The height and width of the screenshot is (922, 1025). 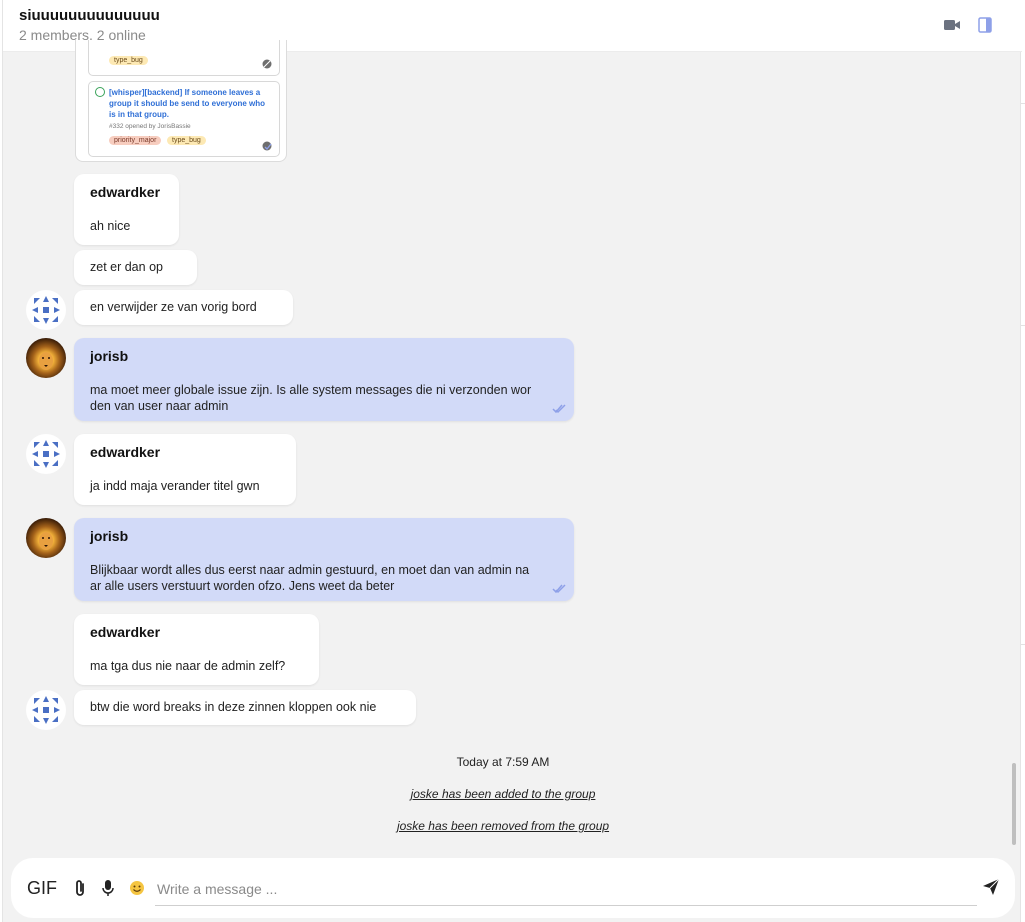 What do you see at coordinates (135, 140) in the screenshot?
I see `issue-label: priority_major` at bounding box center [135, 140].